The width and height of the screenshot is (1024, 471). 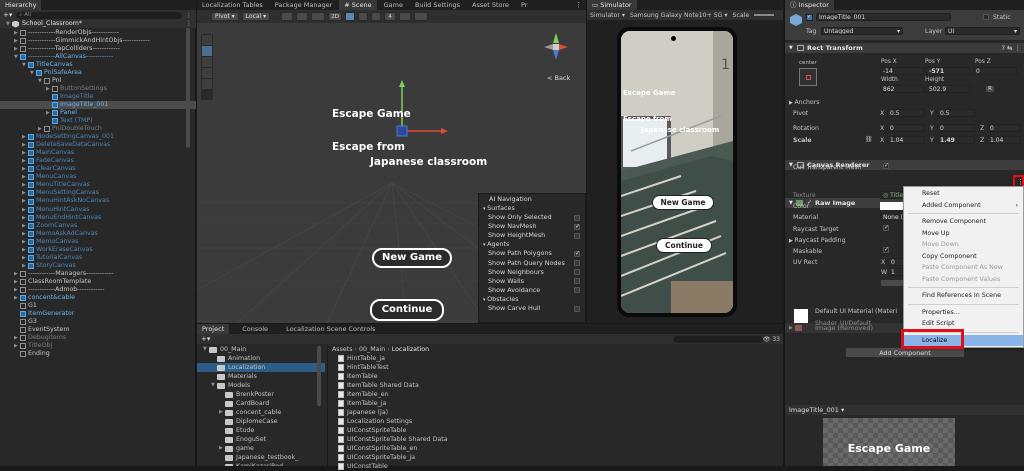 What do you see at coordinates (98, 129) in the screenshot?
I see `hierarchy-row: ▶ PnlDoubleTouch` at bounding box center [98, 129].